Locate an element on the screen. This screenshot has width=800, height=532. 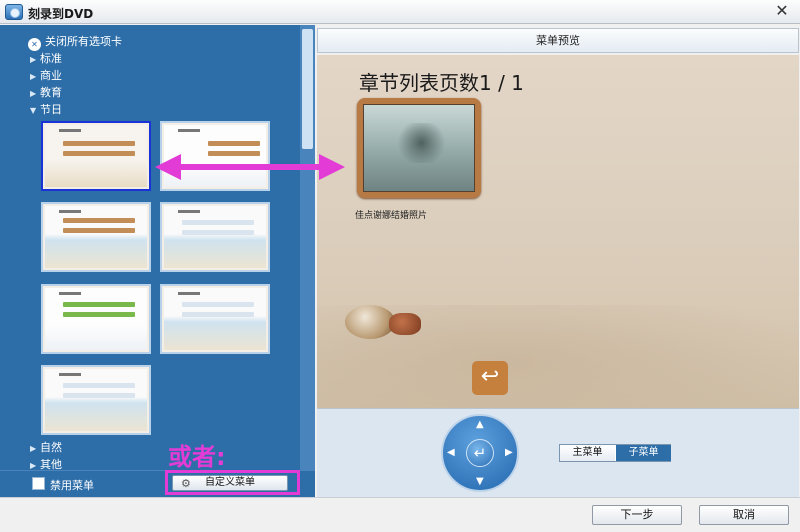
navigation-area is located at coordinates (558, 452).